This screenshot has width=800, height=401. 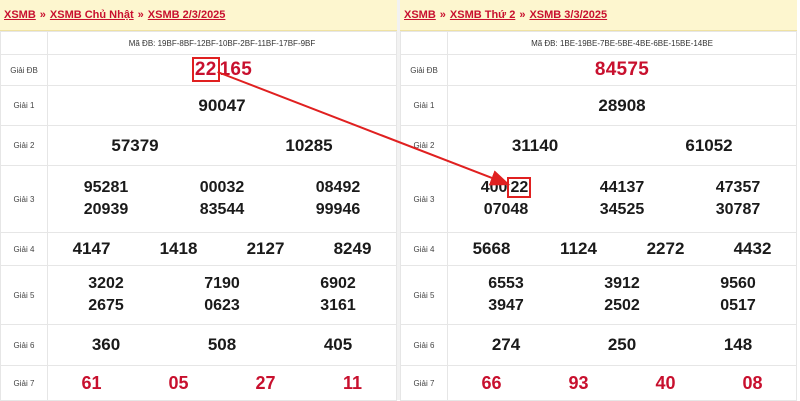 I want to click on special-prize-rest: 165, so click(x=236, y=69).